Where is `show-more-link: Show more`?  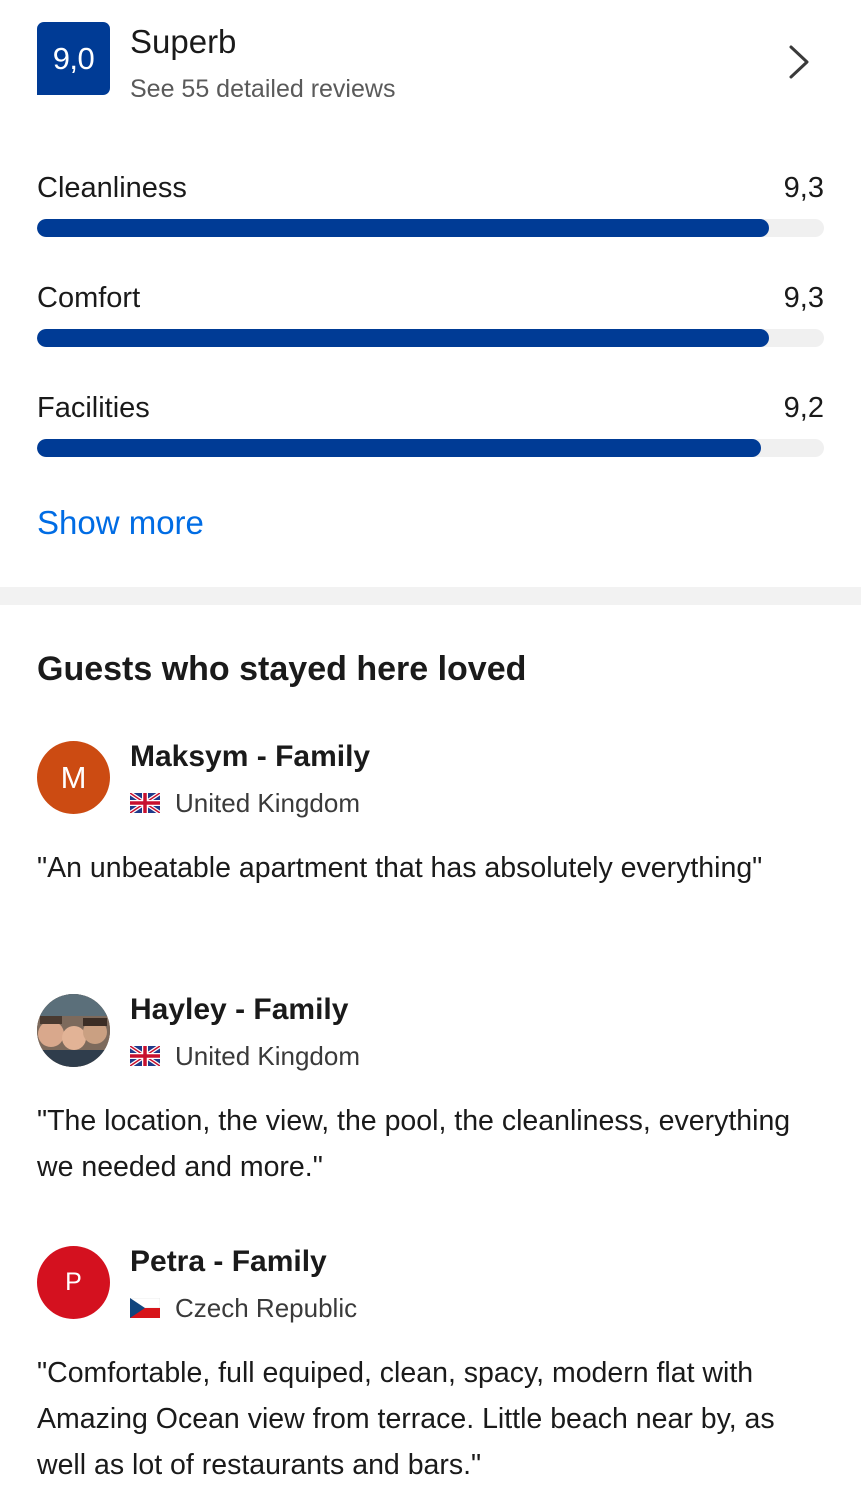
show-more-link: Show more is located at coordinates (120, 523).